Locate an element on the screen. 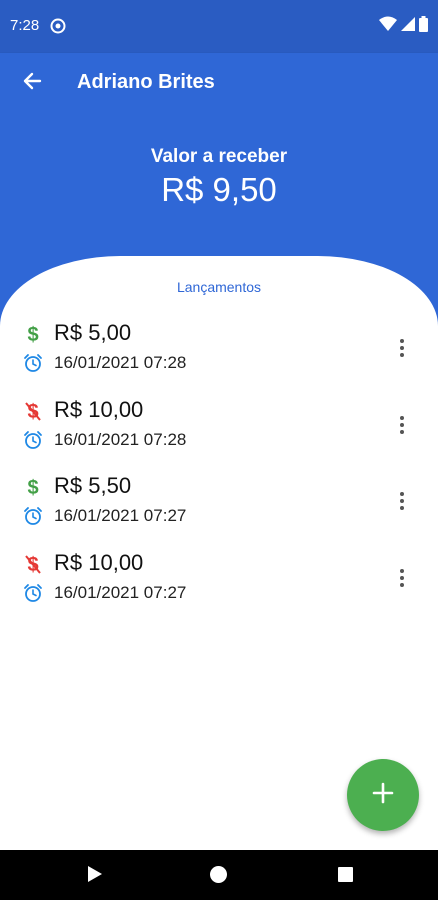 Image resolution: width=438 pixels, height=900 pixels. balance-label: Valor a receber is located at coordinates (219, 156).